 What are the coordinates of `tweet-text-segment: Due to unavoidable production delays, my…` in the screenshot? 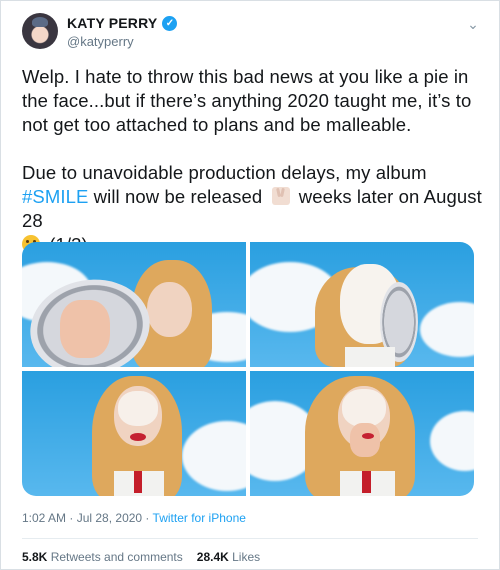 It's located at (224, 172).